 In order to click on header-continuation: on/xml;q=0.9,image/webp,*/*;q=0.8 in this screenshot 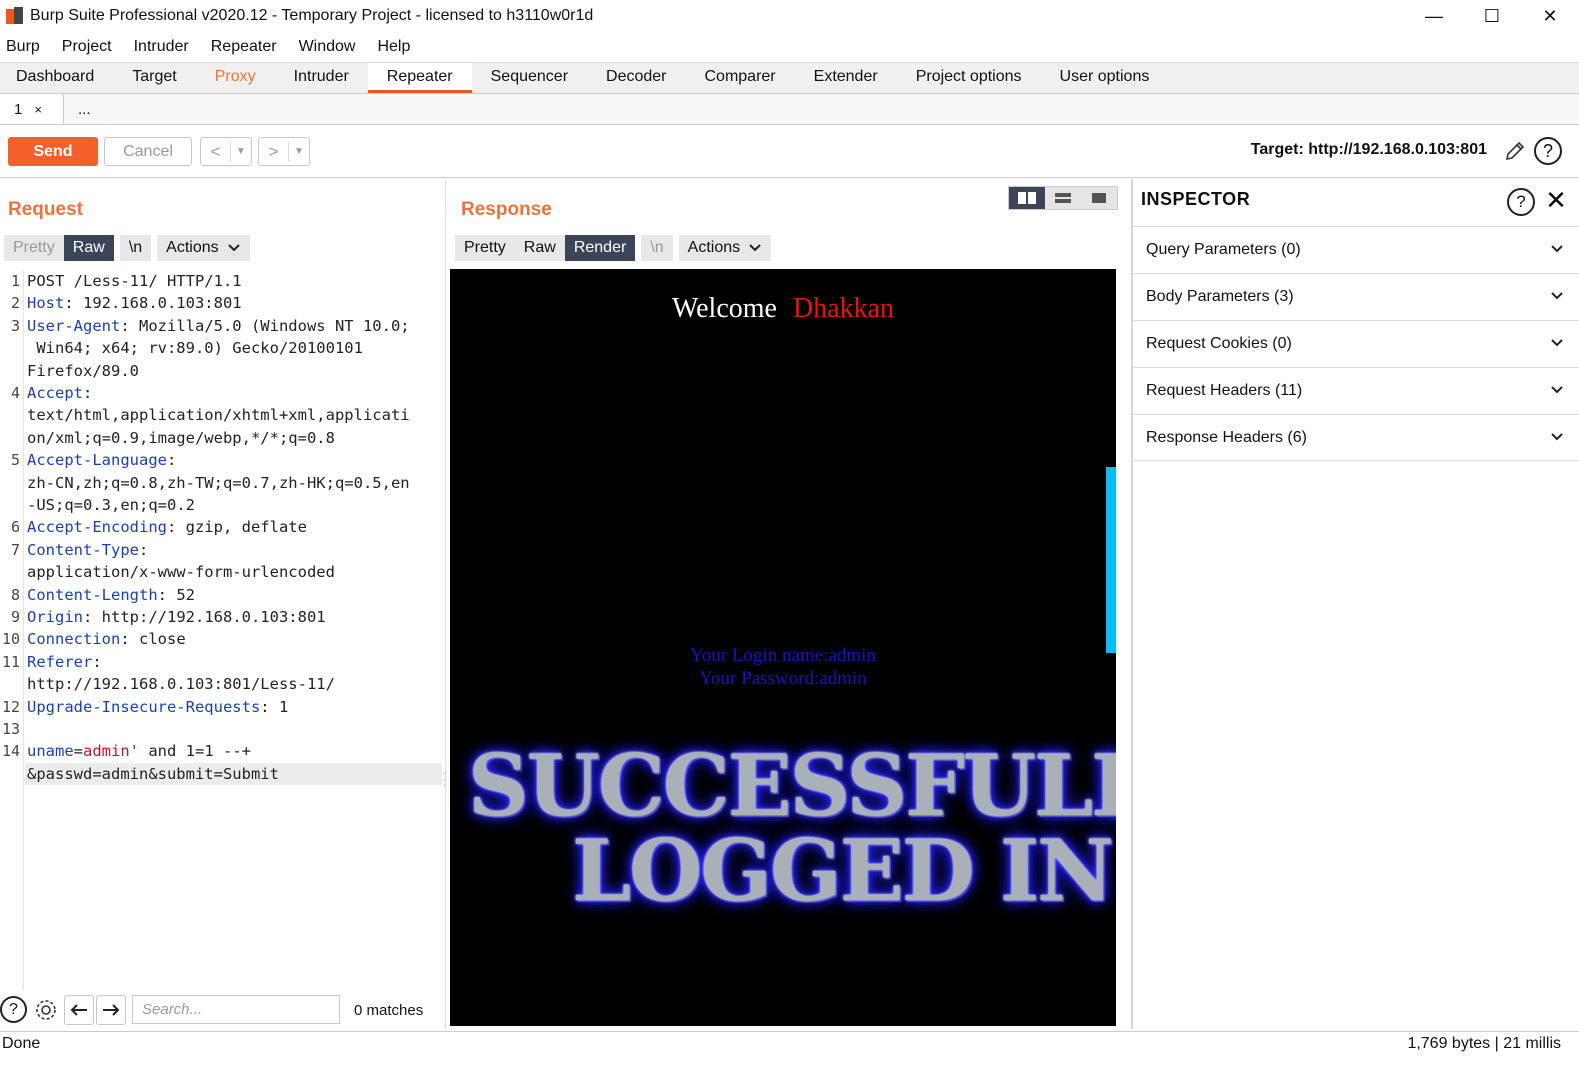, I will do `click(181, 437)`.